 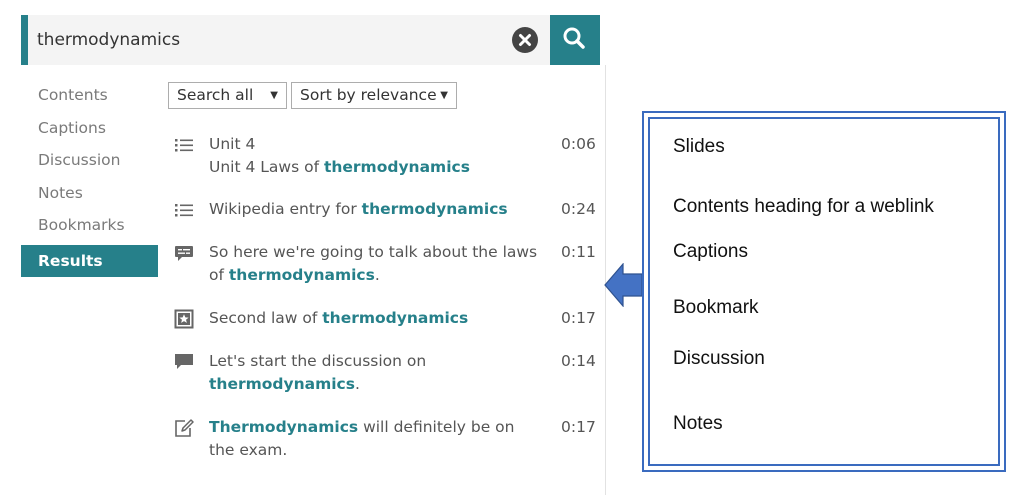 What do you see at coordinates (184, 428) in the screenshot?
I see `note-icon` at bounding box center [184, 428].